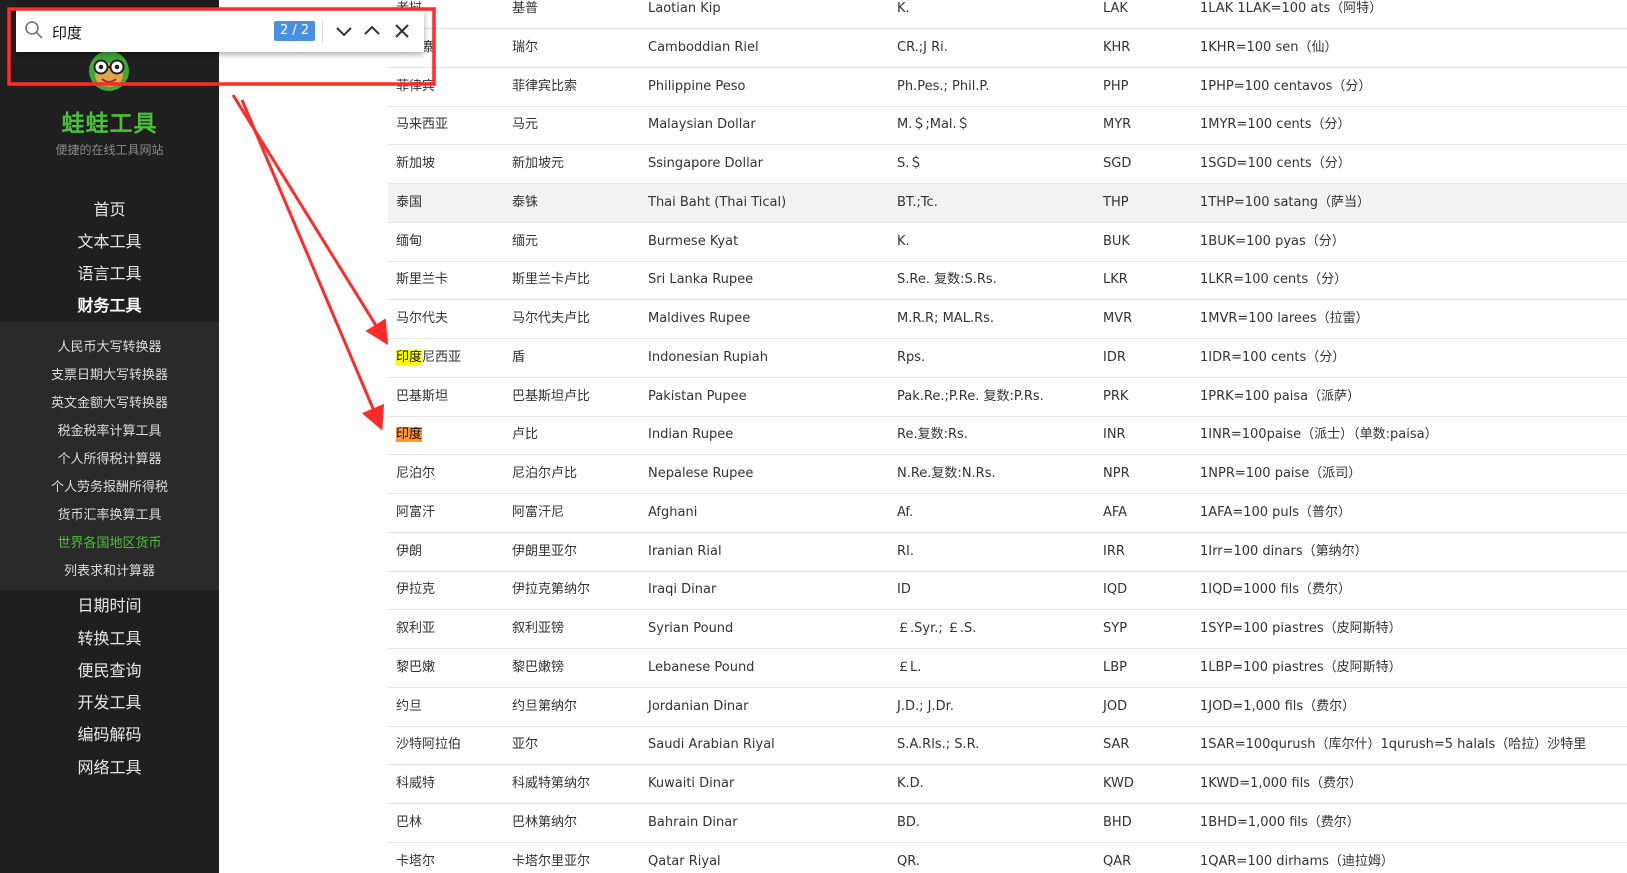  Describe the element at coordinates (1284, 318) in the screenshot. I see `table-cell: 1MVR=100 larees（拉雷）` at that location.